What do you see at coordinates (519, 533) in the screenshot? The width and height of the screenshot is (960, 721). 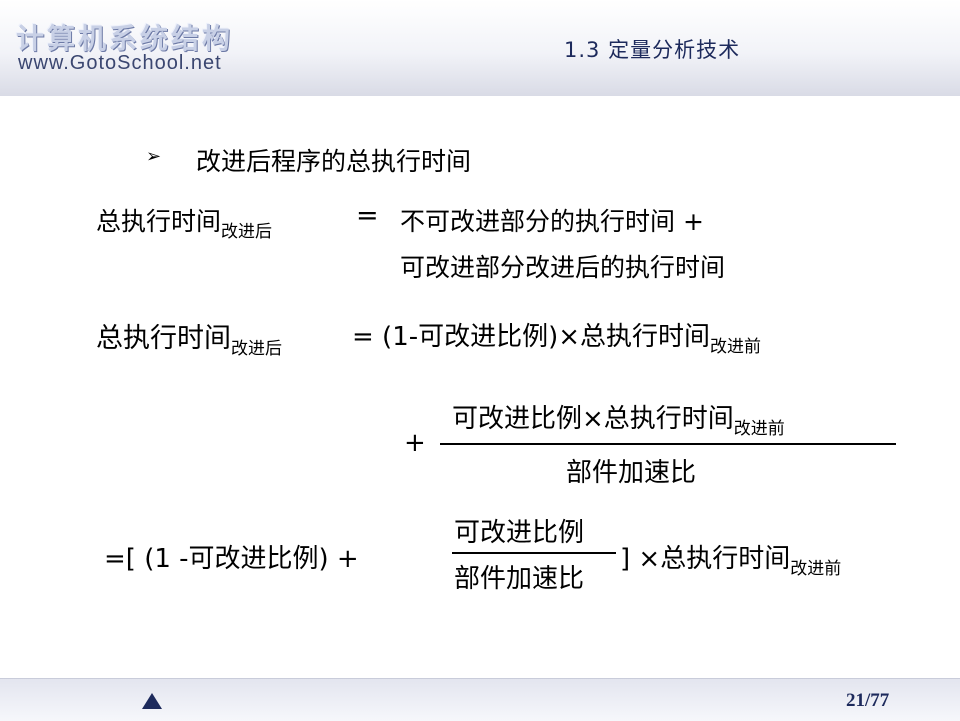 I see `eq4-numerator: 可改进比例` at bounding box center [519, 533].